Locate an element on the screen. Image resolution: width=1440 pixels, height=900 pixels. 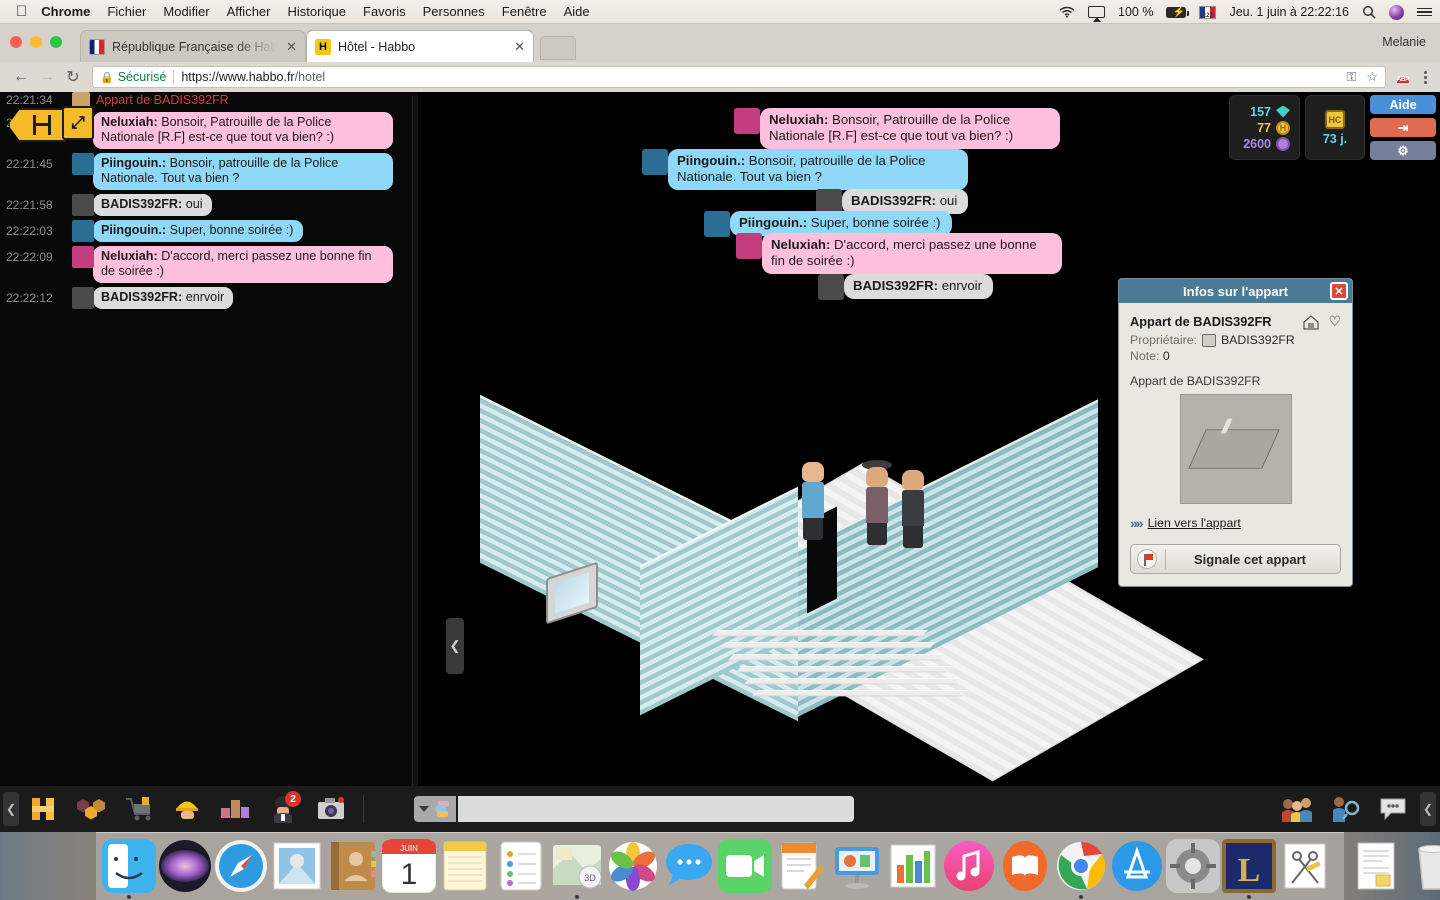
chat-style-button is located at coordinates (435, 809).